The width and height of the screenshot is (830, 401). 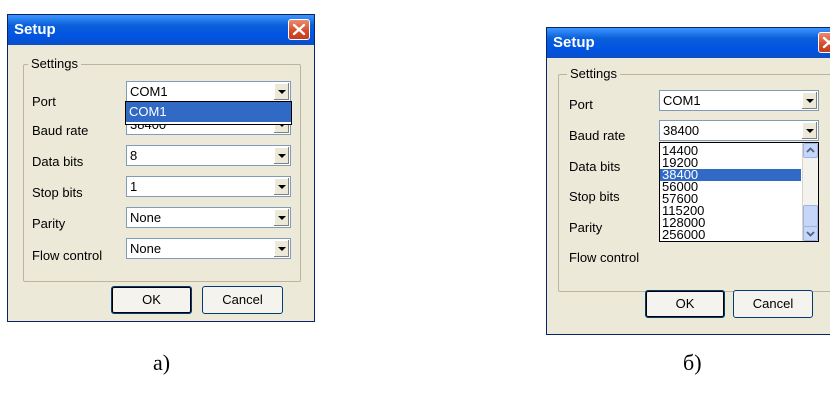 I want to click on stop-bits-select: 1, so click(x=208, y=186).